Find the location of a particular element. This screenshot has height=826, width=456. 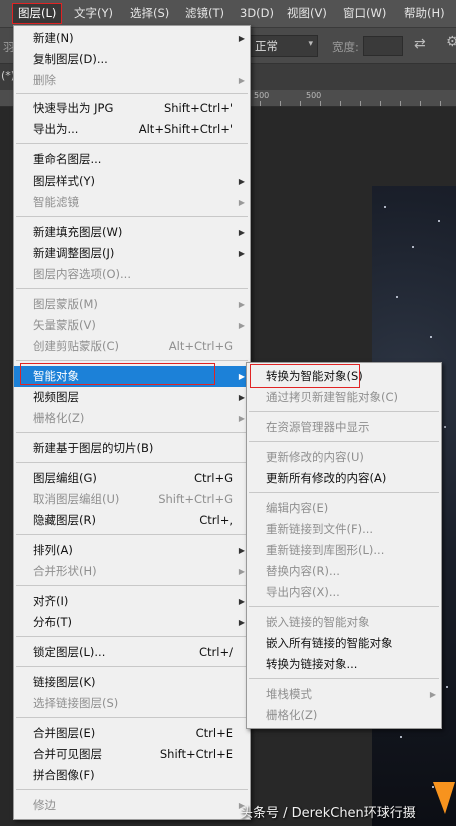

menu-item-group-layers: 图层编组(G) Ctrl+G is located at coordinates (132, 478).